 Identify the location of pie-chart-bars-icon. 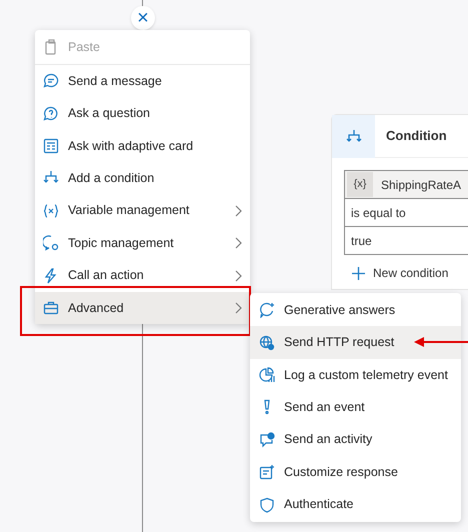
(267, 374).